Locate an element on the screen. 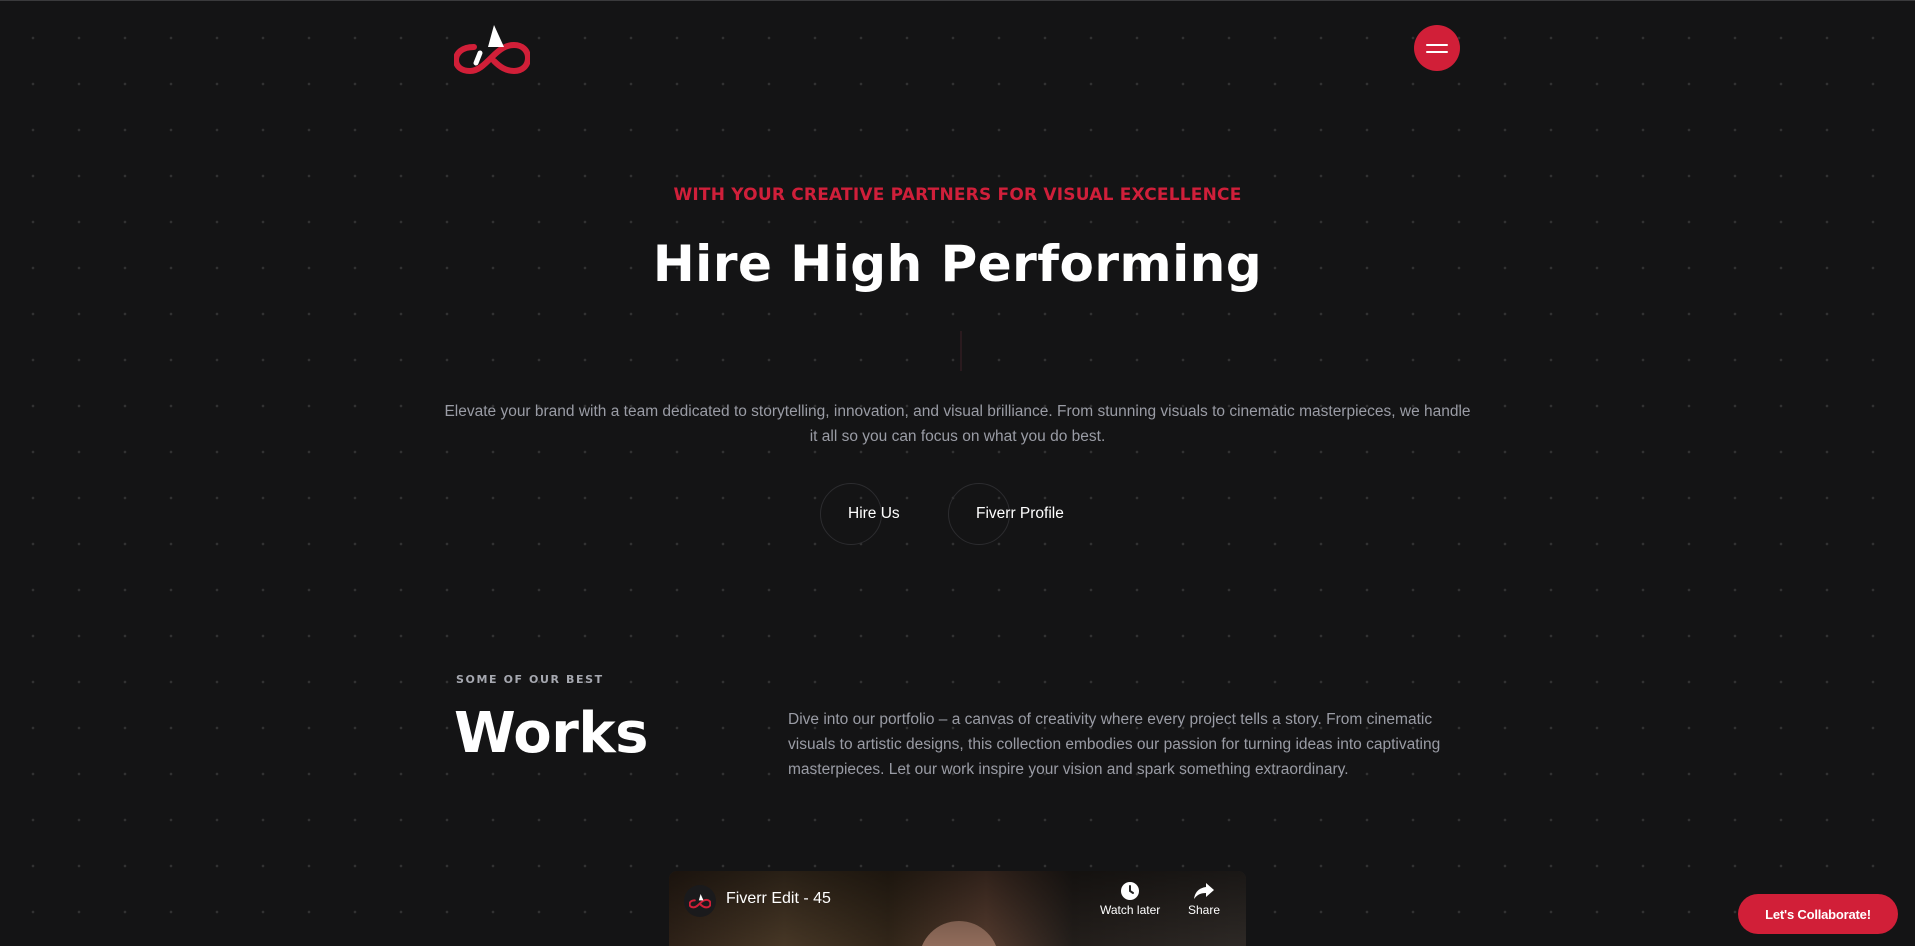 The width and height of the screenshot is (1915, 946). watch-later-button: Watch later is located at coordinates (1130, 899).